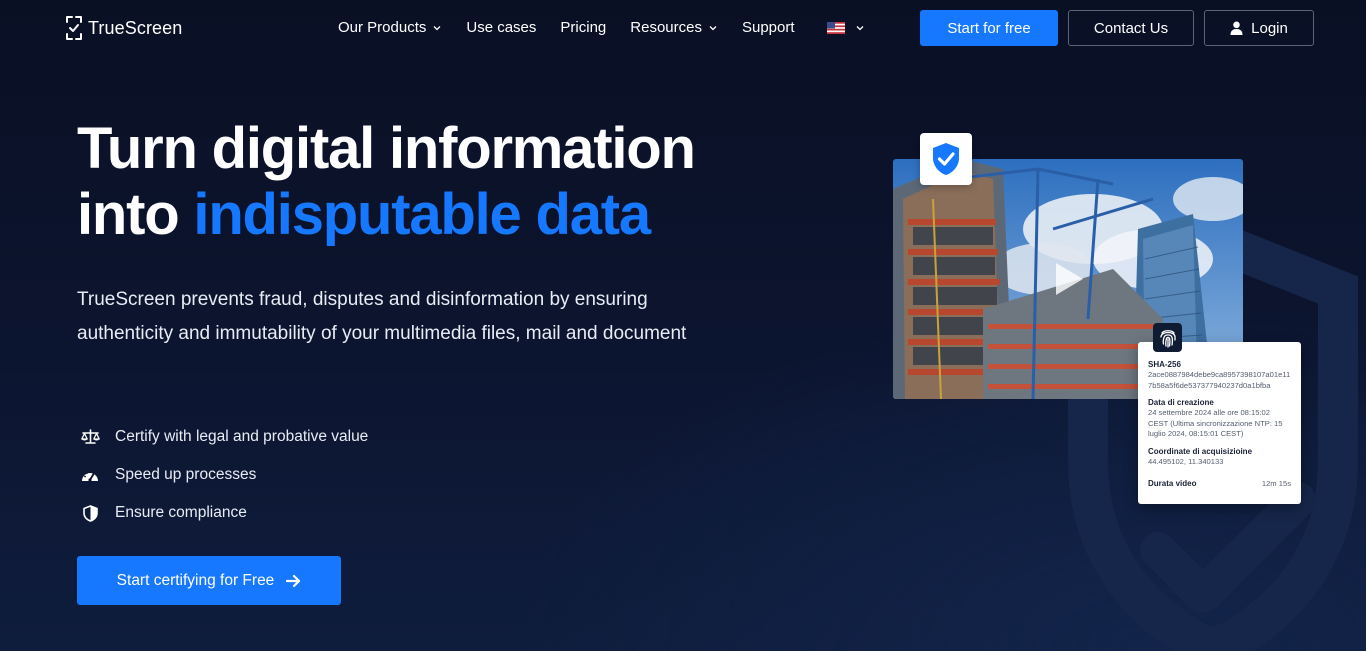 The height and width of the screenshot is (651, 1366). What do you see at coordinates (1269, 28) in the screenshot?
I see `login-label: Login` at bounding box center [1269, 28].